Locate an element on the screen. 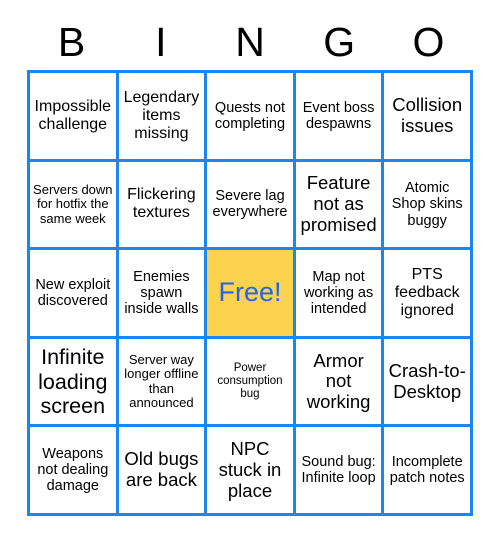 This screenshot has width=501, height=544. bingo-cell-label: Map not working as intended is located at coordinates (338, 293).